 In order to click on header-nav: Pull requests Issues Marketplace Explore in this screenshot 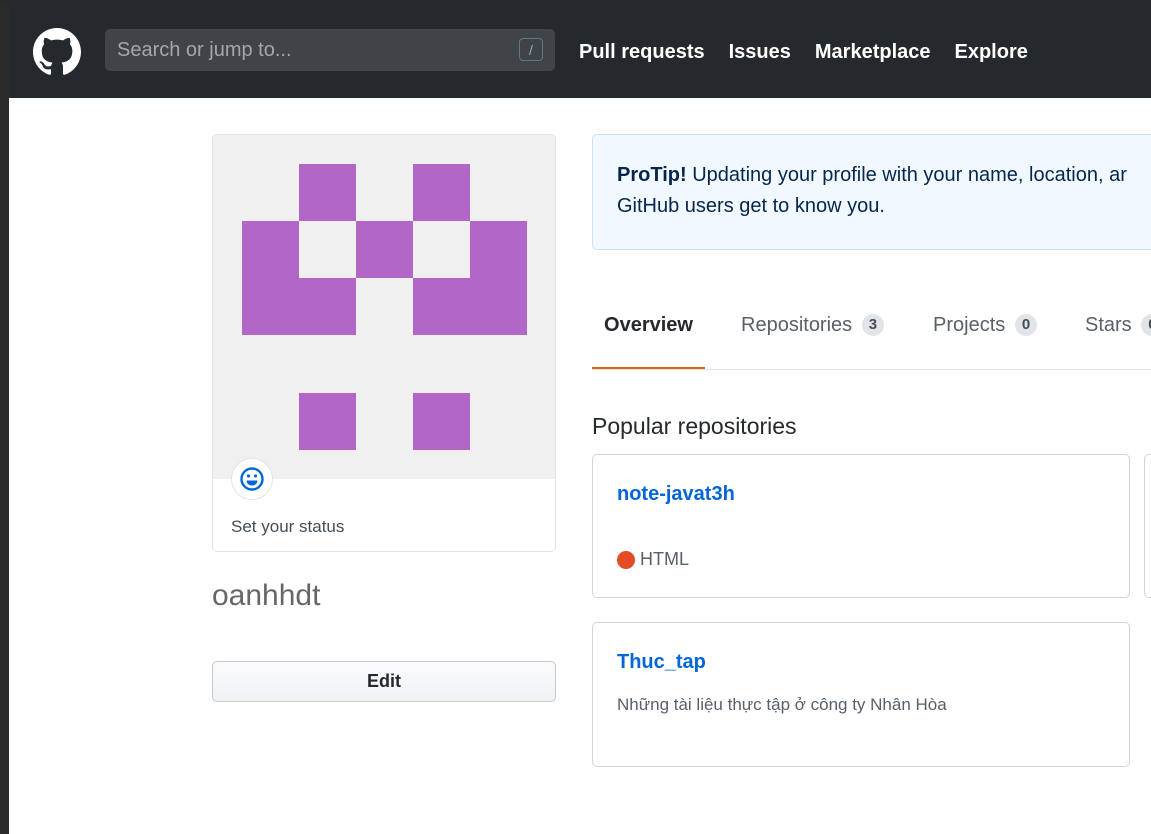, I will do `click(803, 52)`.